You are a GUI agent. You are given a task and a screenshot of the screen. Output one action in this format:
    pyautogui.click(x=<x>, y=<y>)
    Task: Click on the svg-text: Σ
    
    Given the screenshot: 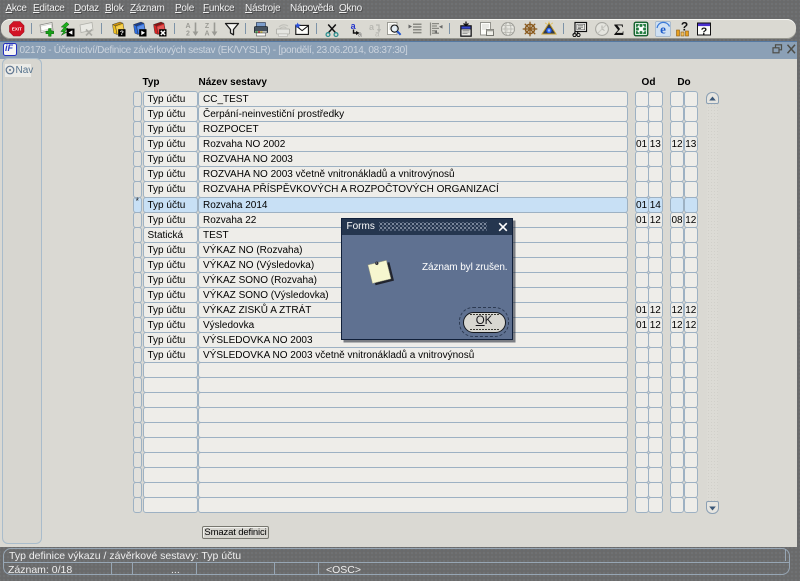 What is the action you would take?
    pyautogui.click(x=619, y=29)
    